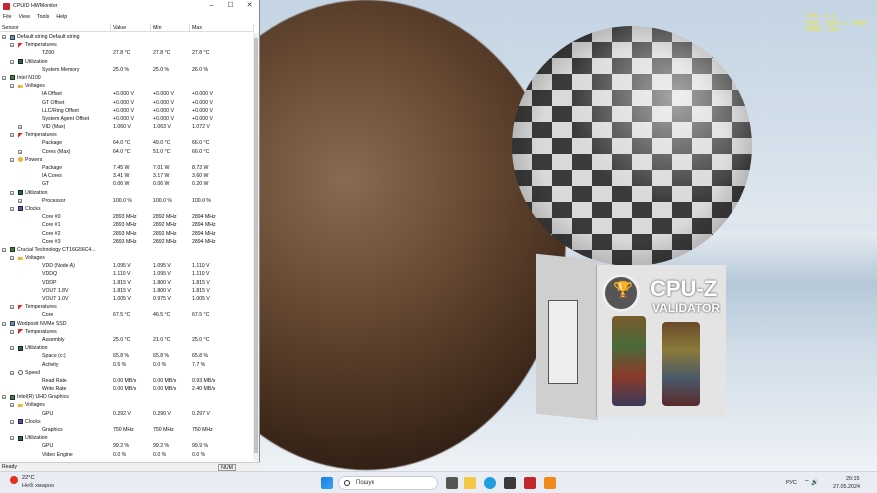 This screenshot has width=877, height=493. I want to click on table-row: Core #1 2893 MHz 2892 MHz 2894 MHz, so click(127, 225).